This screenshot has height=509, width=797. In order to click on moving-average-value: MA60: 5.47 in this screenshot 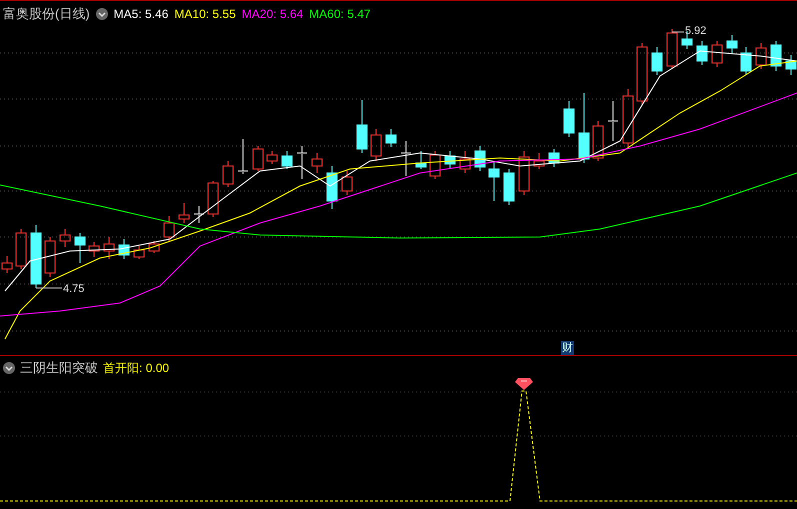, I will do `click(340, 14)`.